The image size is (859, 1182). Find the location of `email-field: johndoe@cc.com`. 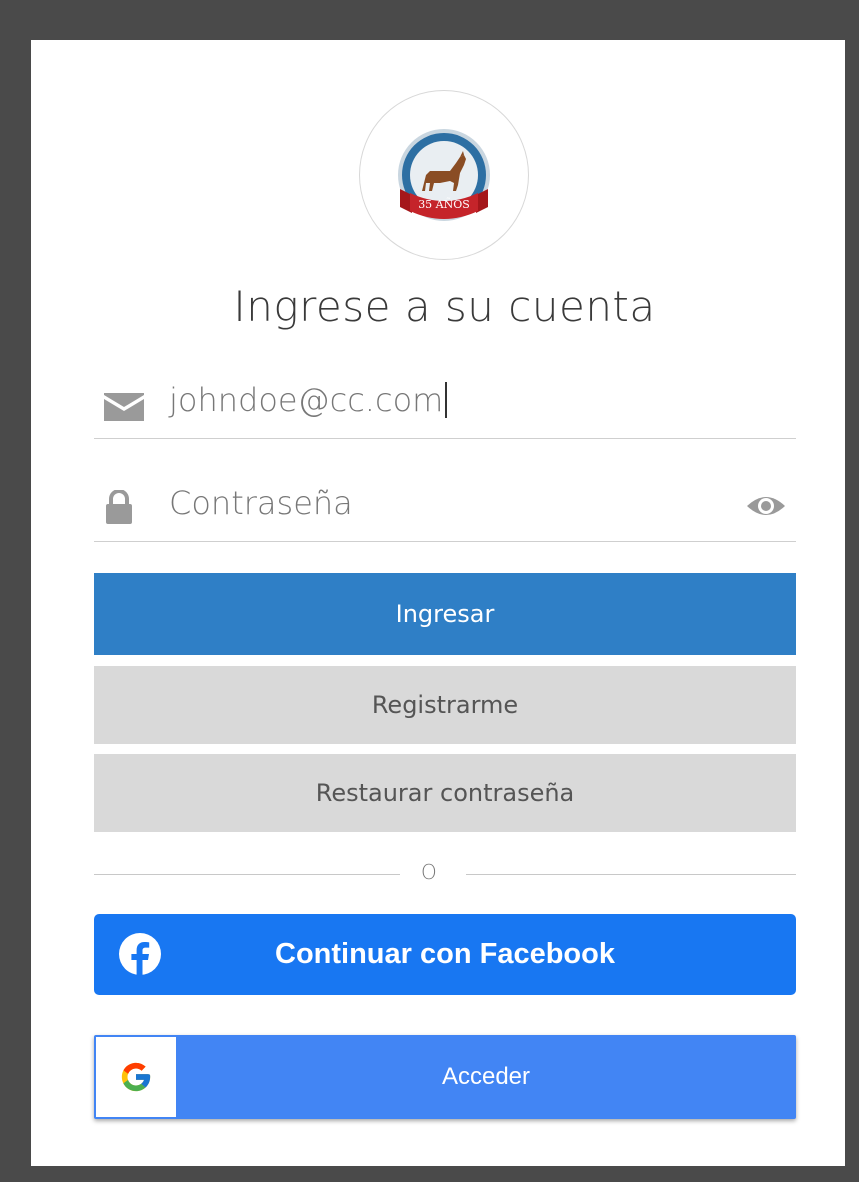

email-field: johndoe@cc.com is located at coordinates (445, 408).